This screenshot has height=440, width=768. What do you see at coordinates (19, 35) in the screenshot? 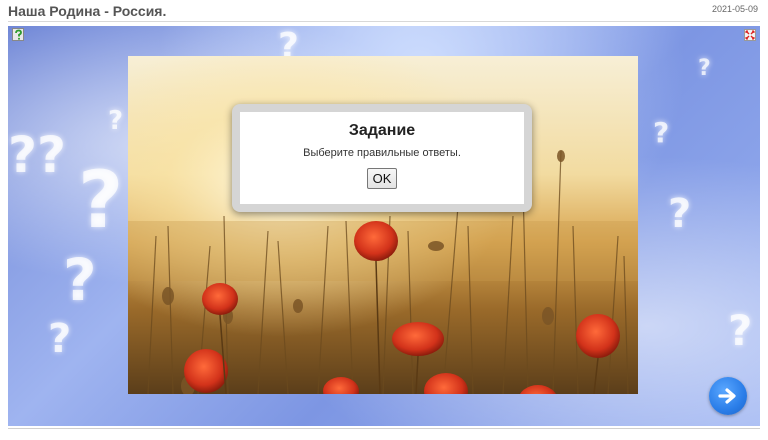
I see `help-icon` at bounding box center [19, 35].